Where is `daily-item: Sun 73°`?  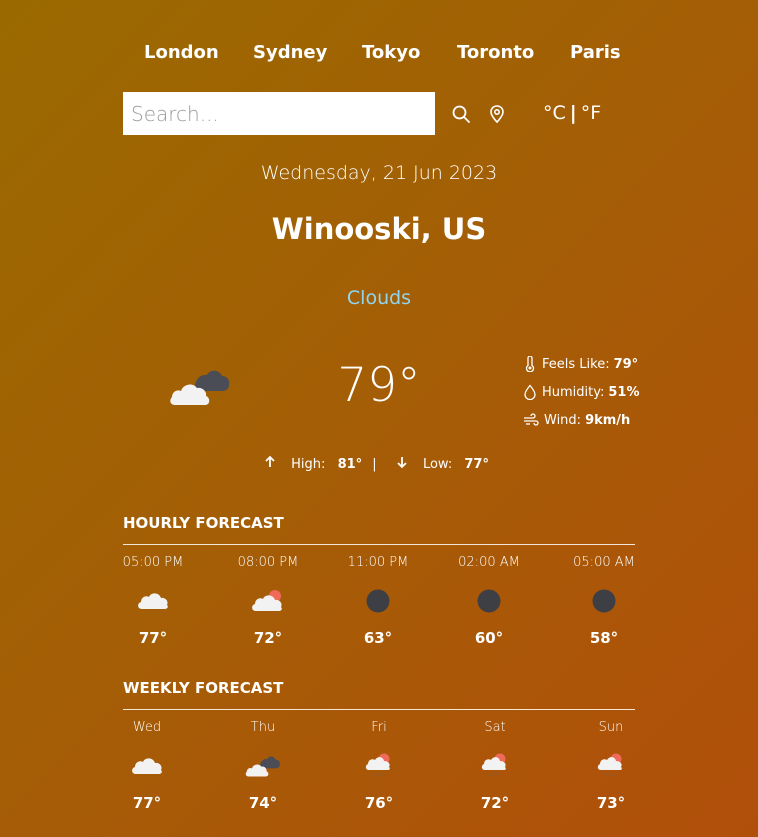 daily-item: Sun 73° is located at coordinates (611, 766).